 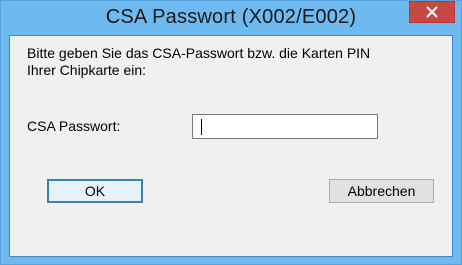 What do you see at coordinates (74, 126) in the screenshot?
I see `password-label: CSA Passwort:` at bounding box center [74, 126].